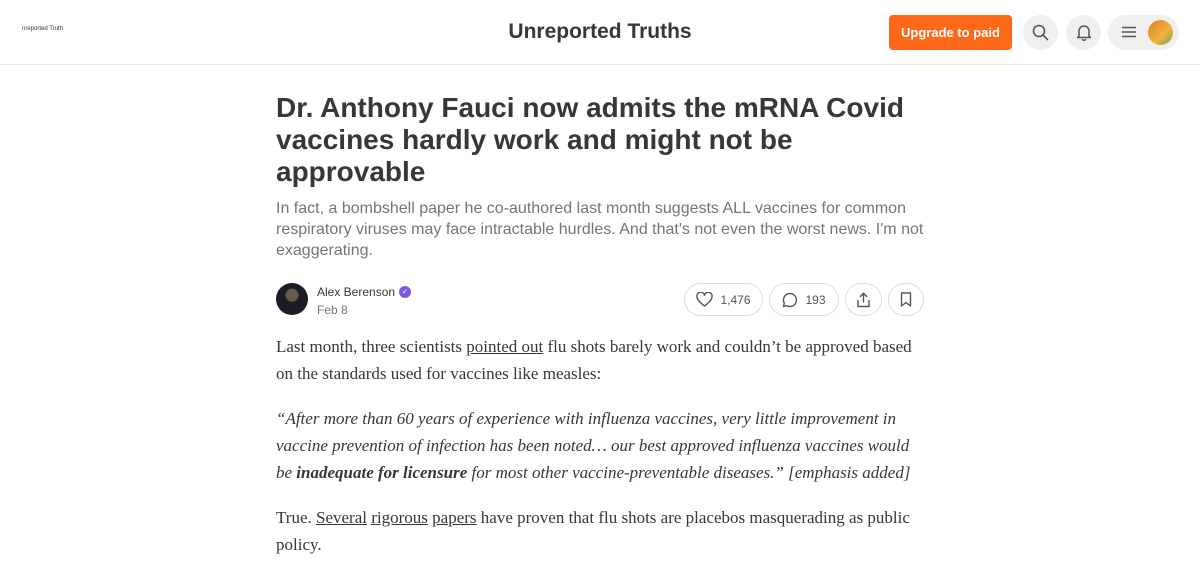 The image size is (1200, 581). What do you see at coordinates (454, 517) in the screenshot?
I see `link-papers: papers` at bounding box center [454, 517].